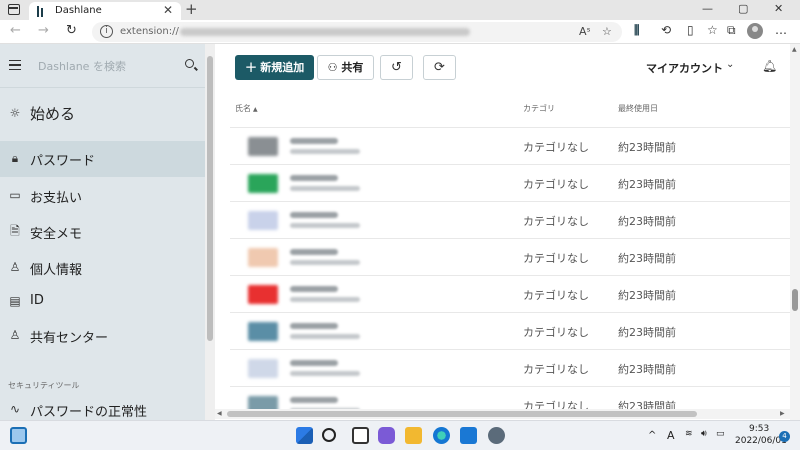  What do you see at coordinates (360, 435) in the screenshot?
I see `task-view-icon` at bounding box center [360, 435].